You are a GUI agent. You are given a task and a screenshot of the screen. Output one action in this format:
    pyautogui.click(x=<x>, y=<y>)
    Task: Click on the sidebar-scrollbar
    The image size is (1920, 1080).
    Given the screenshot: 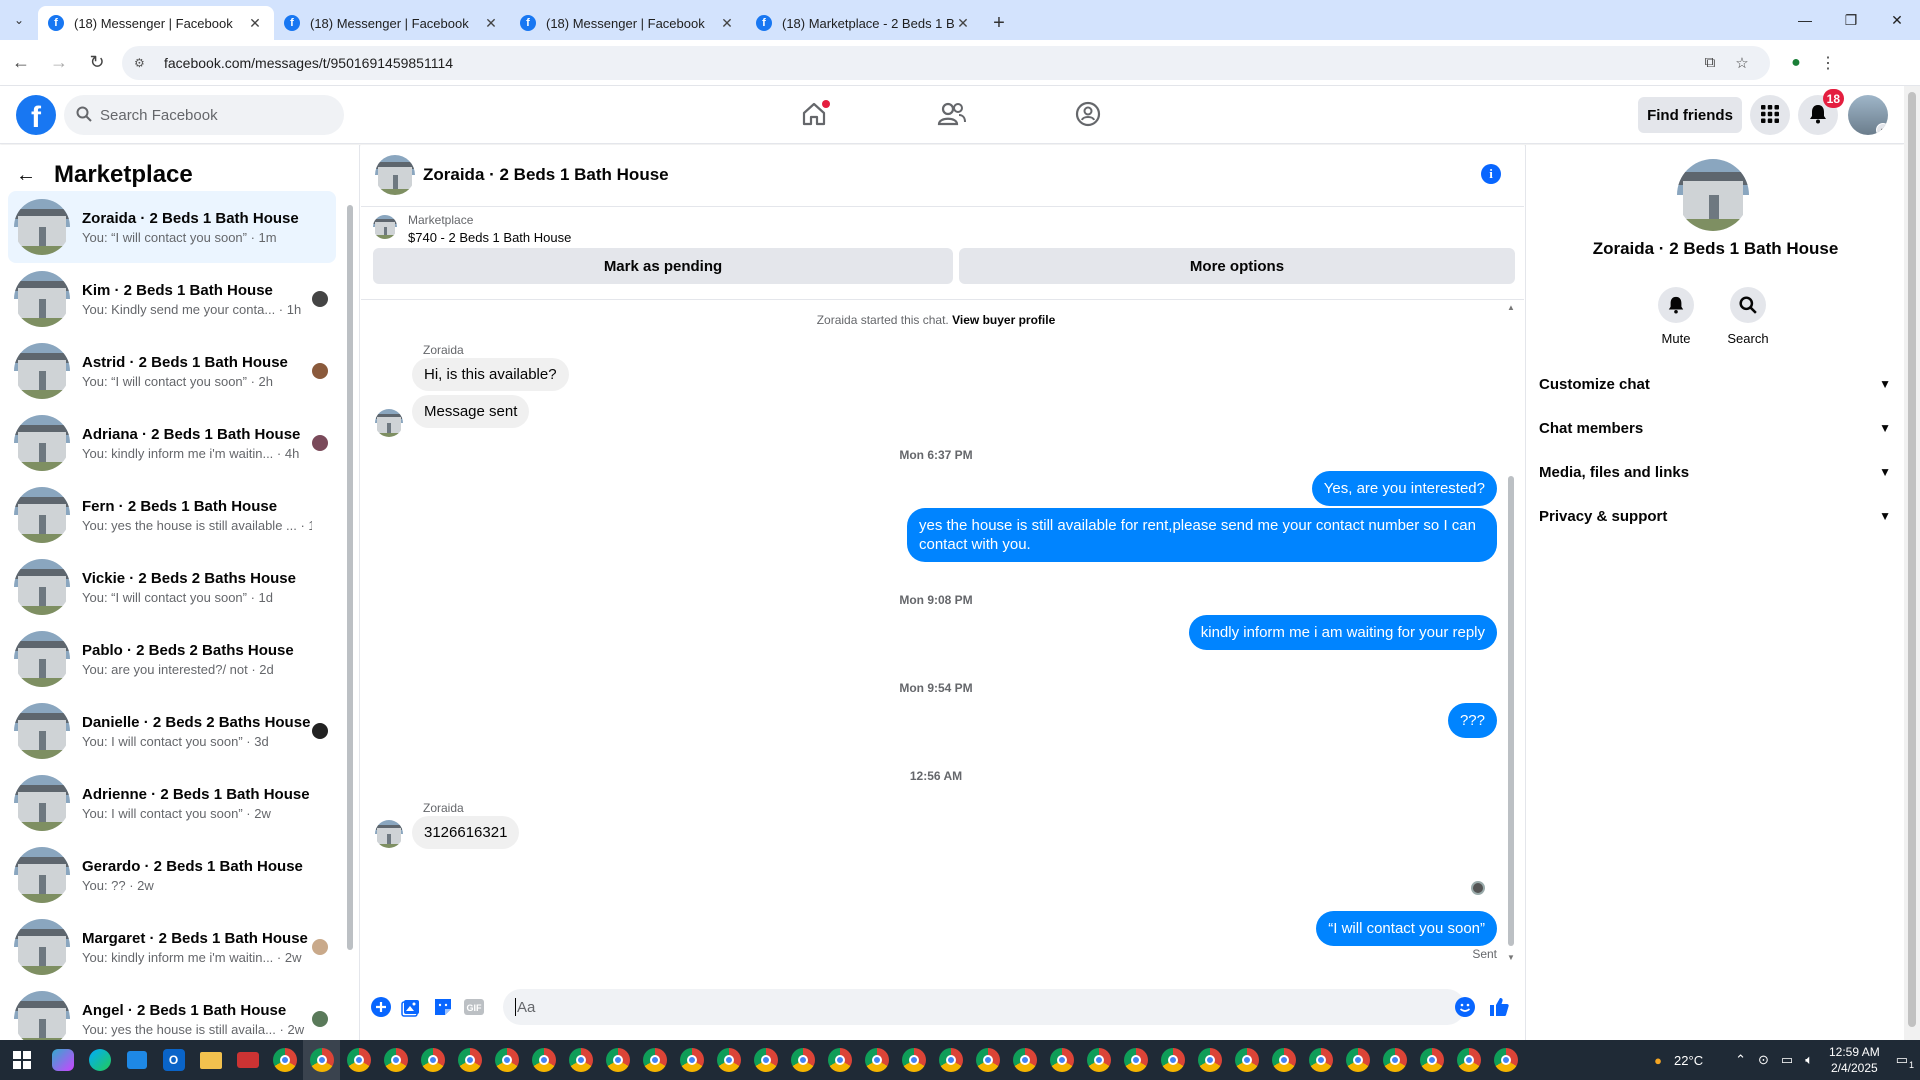 What is the action you would take?
    pyautogui.click(x=350, y=590)
    